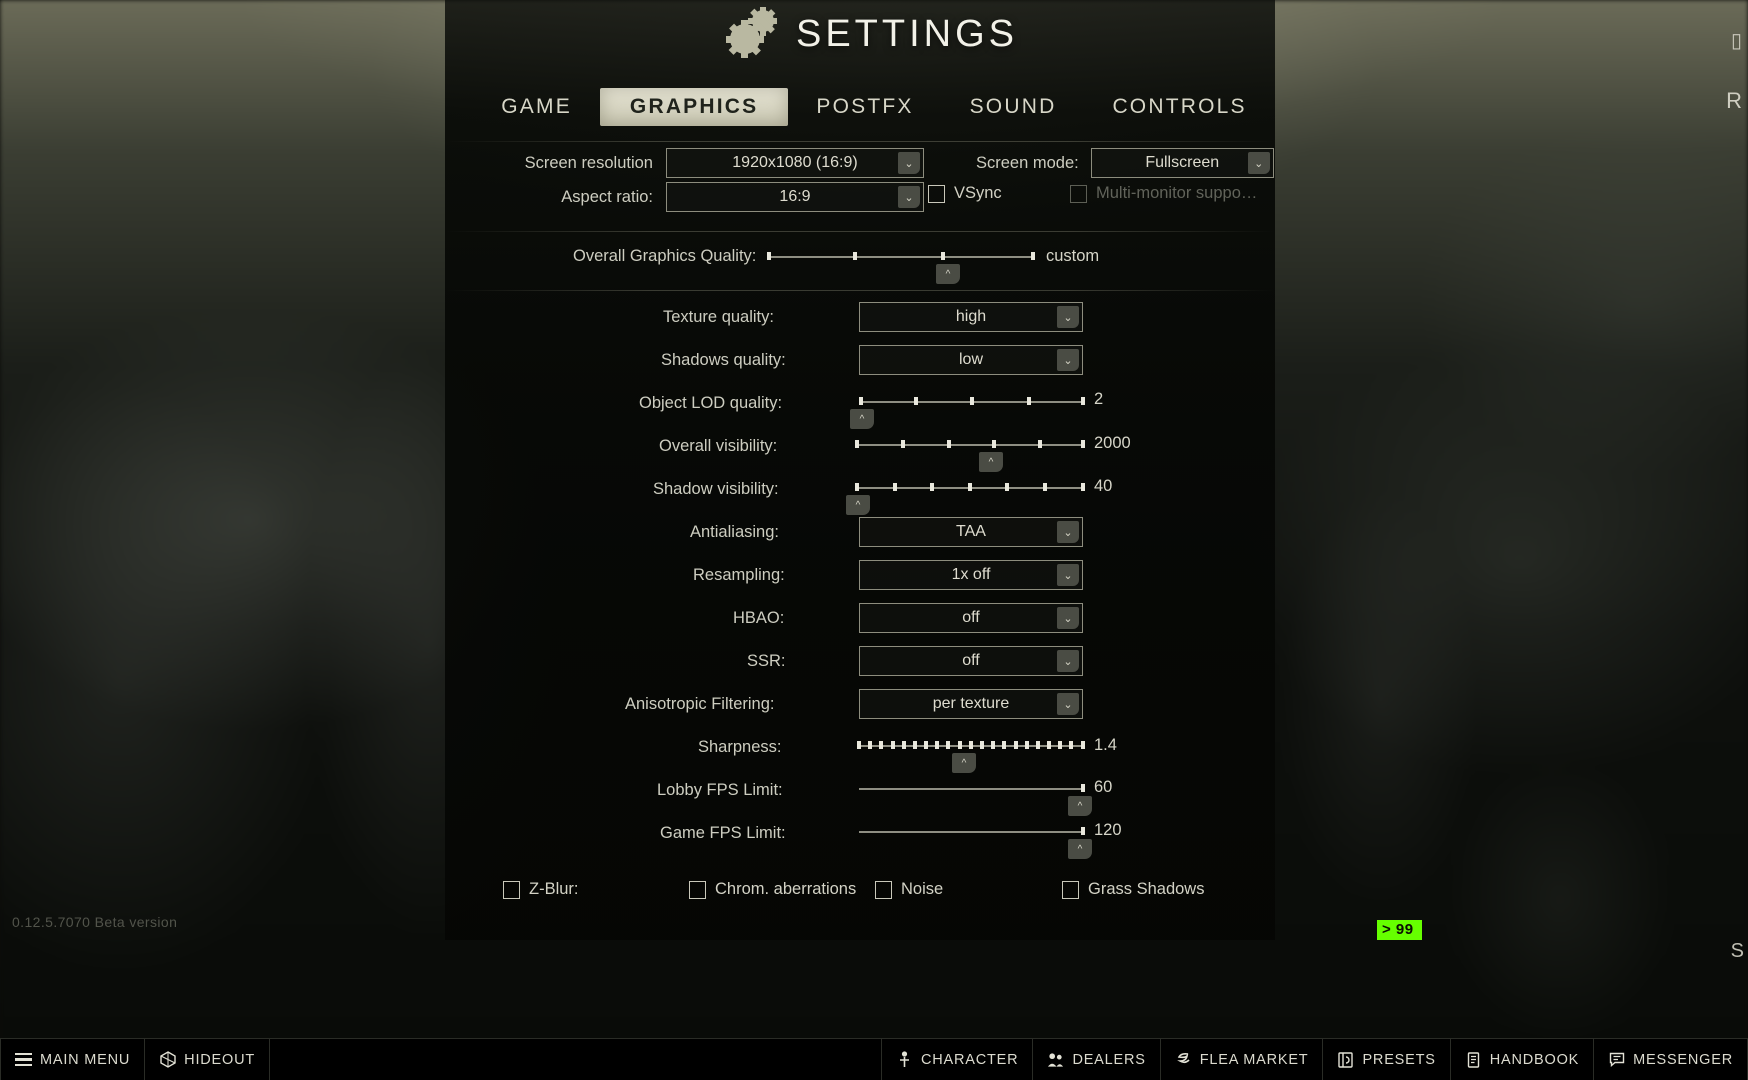  Describe the element at coordinates (904, 1059) in the screenshot. I see `person-icon` at that location.